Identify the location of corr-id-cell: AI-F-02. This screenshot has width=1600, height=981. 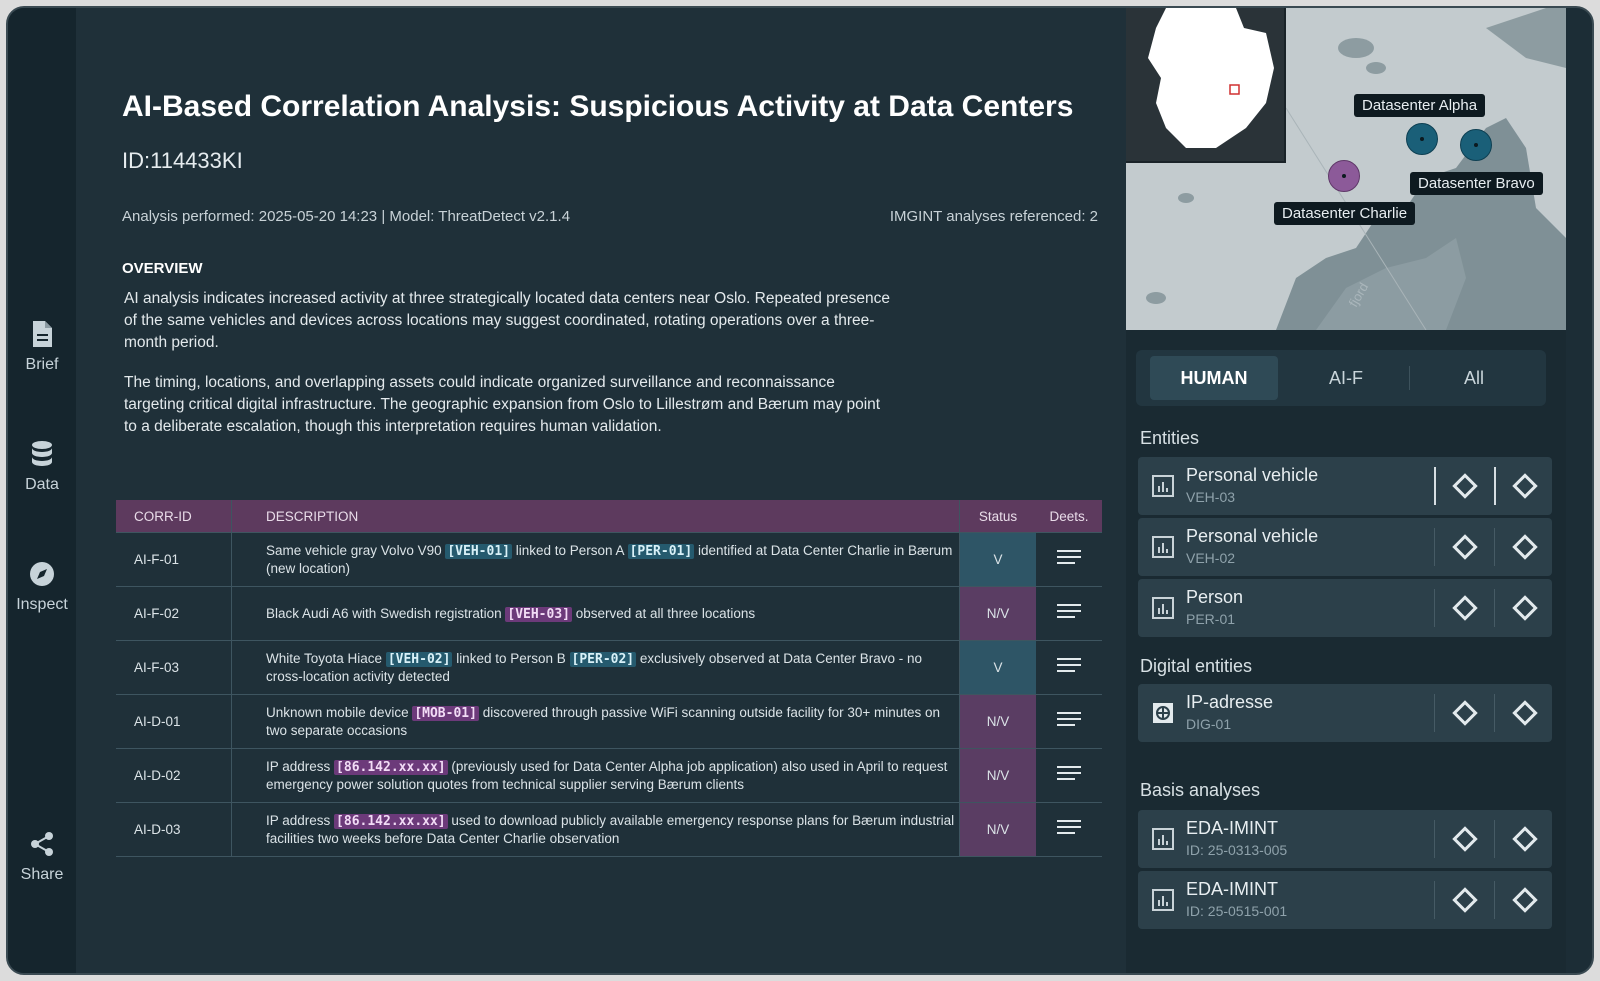
(174, 613).